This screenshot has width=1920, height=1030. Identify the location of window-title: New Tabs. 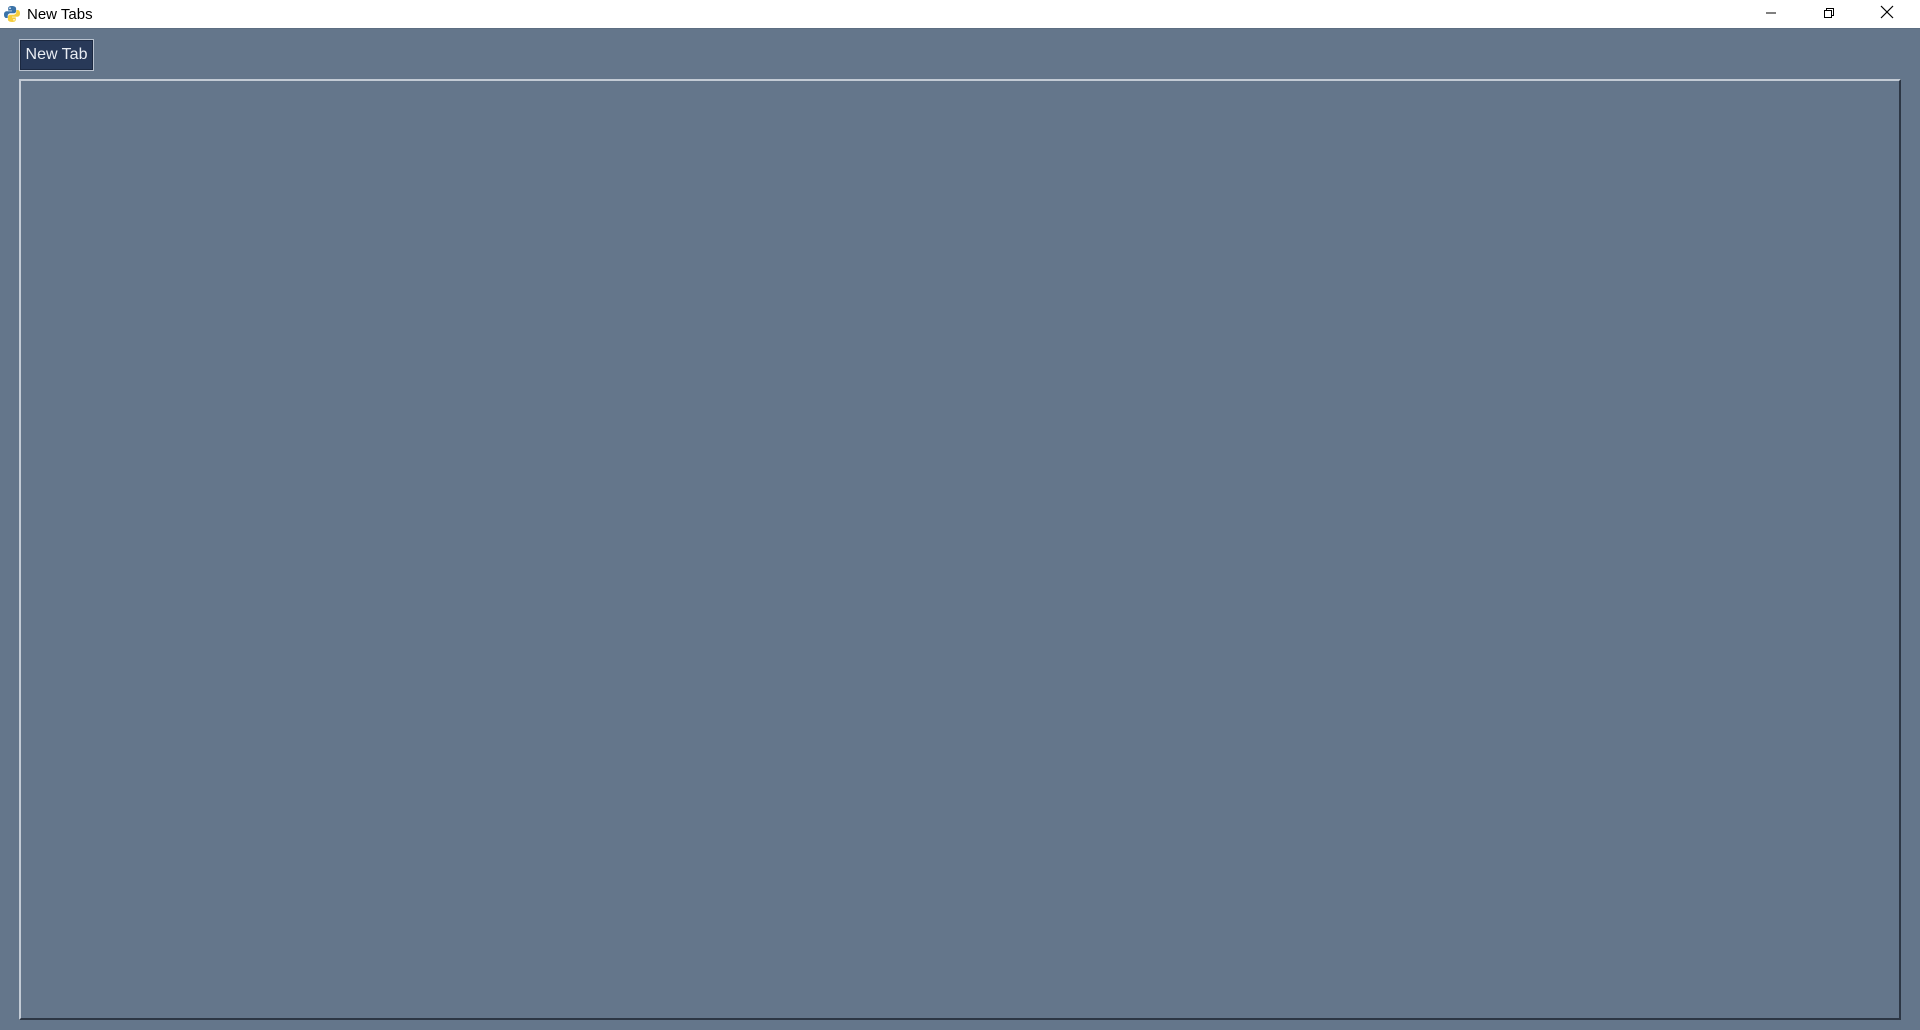
(60, 14).